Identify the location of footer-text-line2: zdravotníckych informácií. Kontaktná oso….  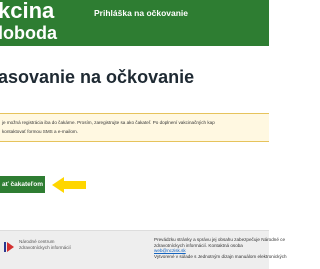
(220, 248).